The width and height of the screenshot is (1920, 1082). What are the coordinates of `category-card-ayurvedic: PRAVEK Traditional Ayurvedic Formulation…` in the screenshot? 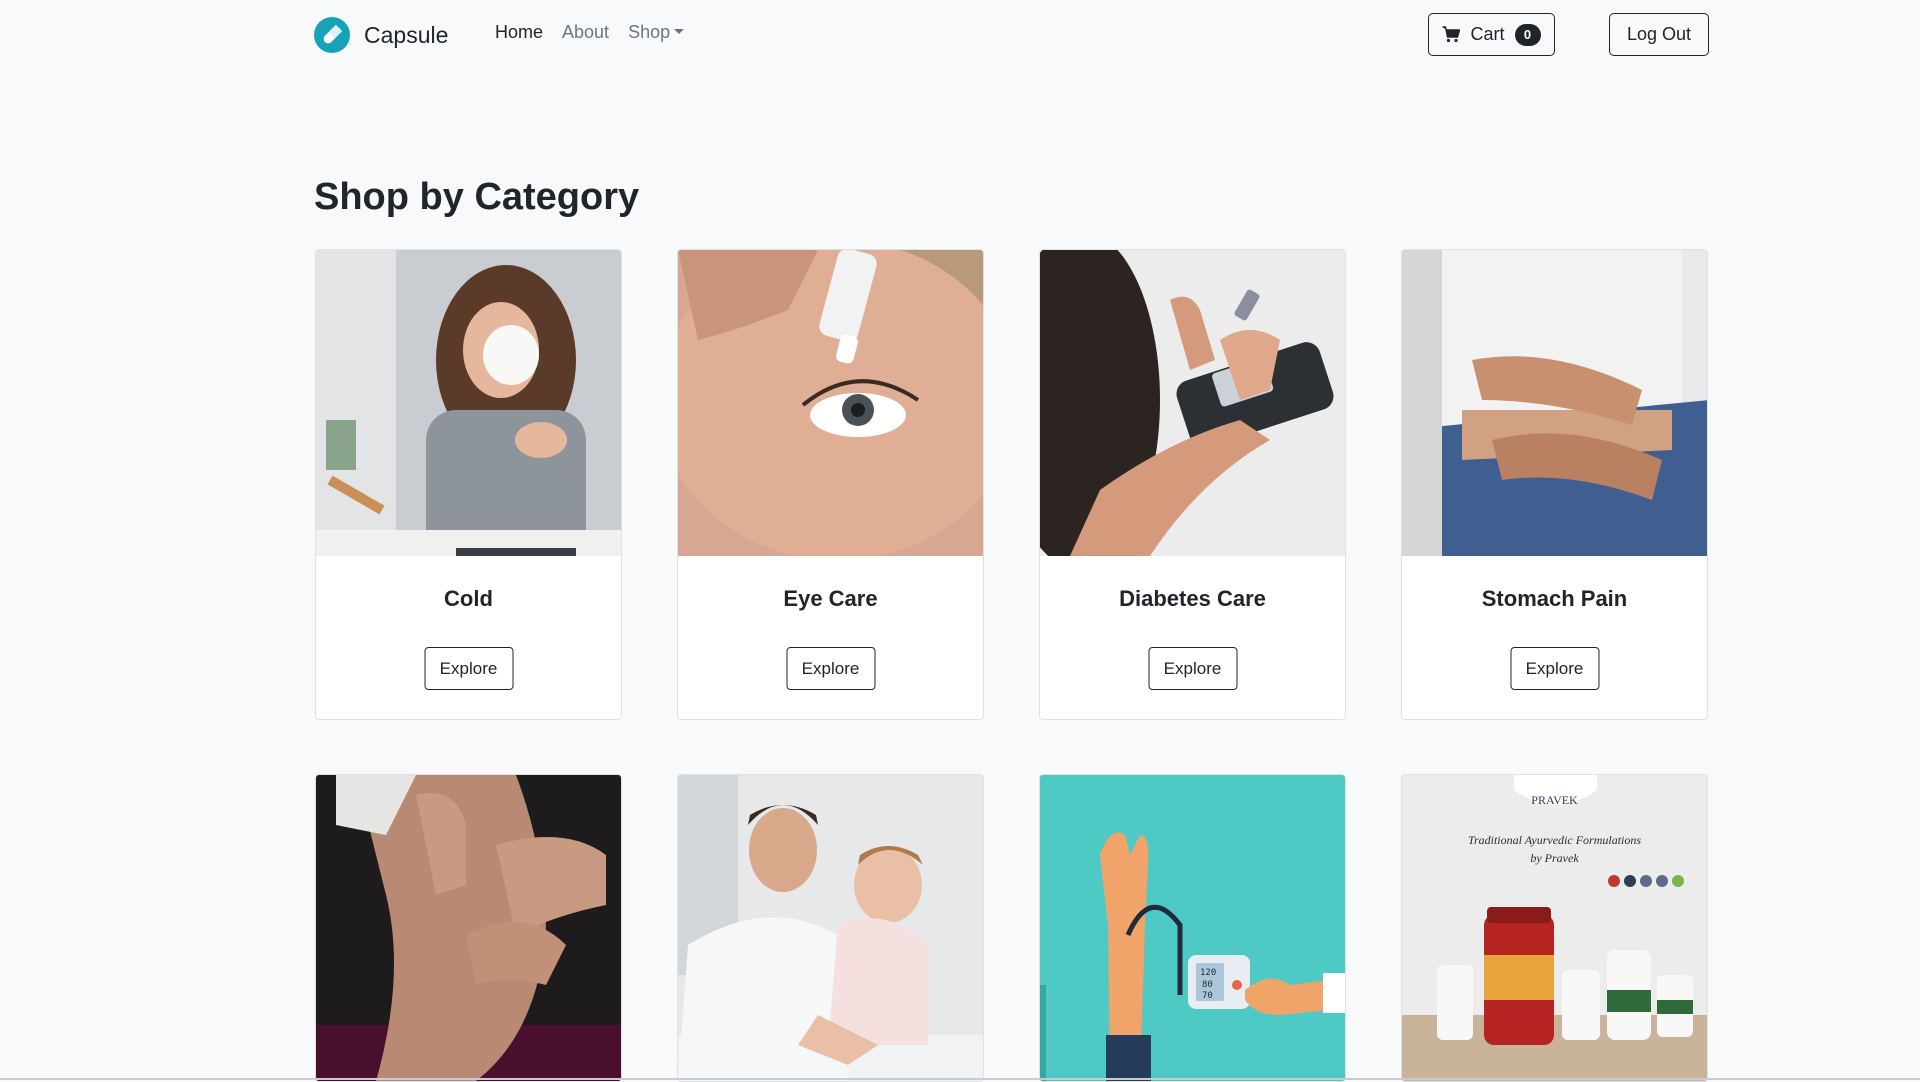 It's located at (1554, 928).